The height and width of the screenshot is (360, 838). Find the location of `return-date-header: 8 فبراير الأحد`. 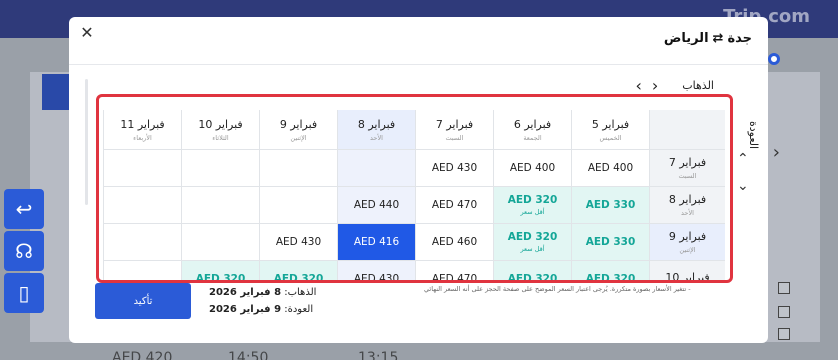

return-date-header: 8 فبراير الأحد is located at coordinates (687, 205).